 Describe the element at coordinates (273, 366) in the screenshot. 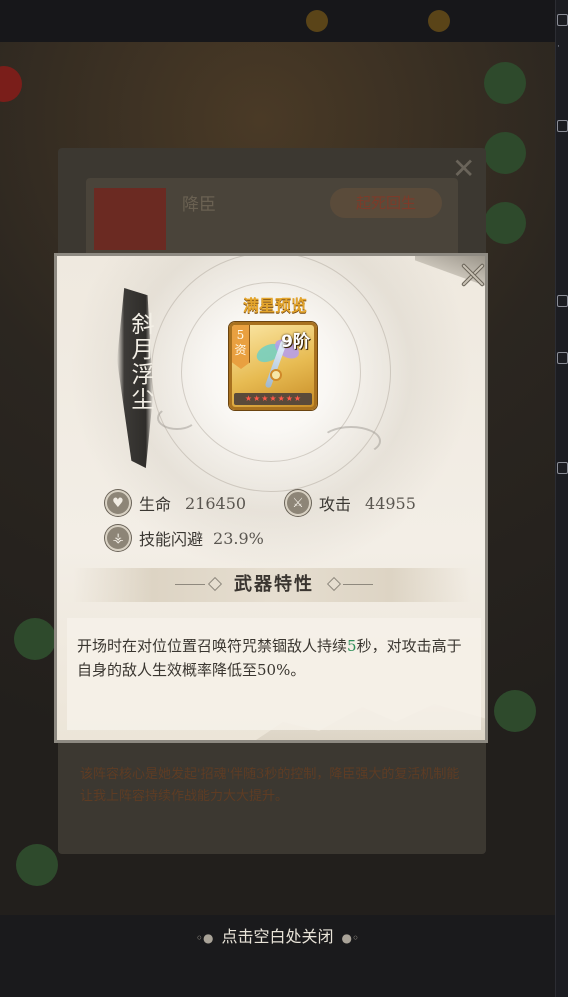

I see `weapon-item-card: 5资 9阶 ★ ★ ★ ★ ★ ★ ★` at that location.